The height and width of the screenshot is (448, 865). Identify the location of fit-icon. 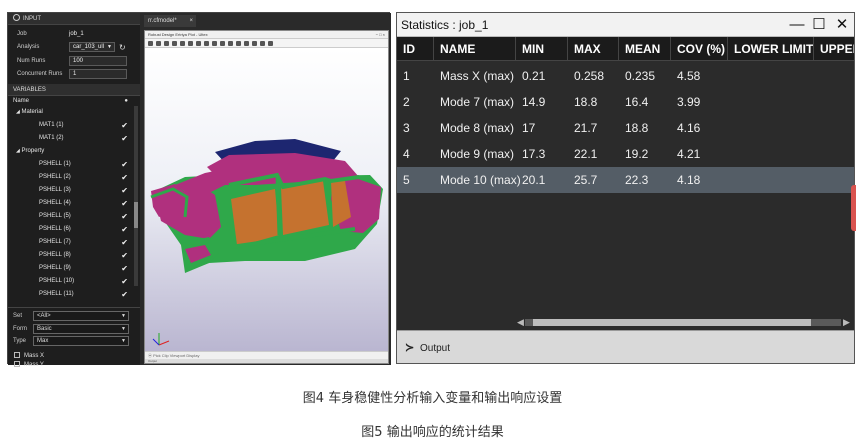
(158, 43).